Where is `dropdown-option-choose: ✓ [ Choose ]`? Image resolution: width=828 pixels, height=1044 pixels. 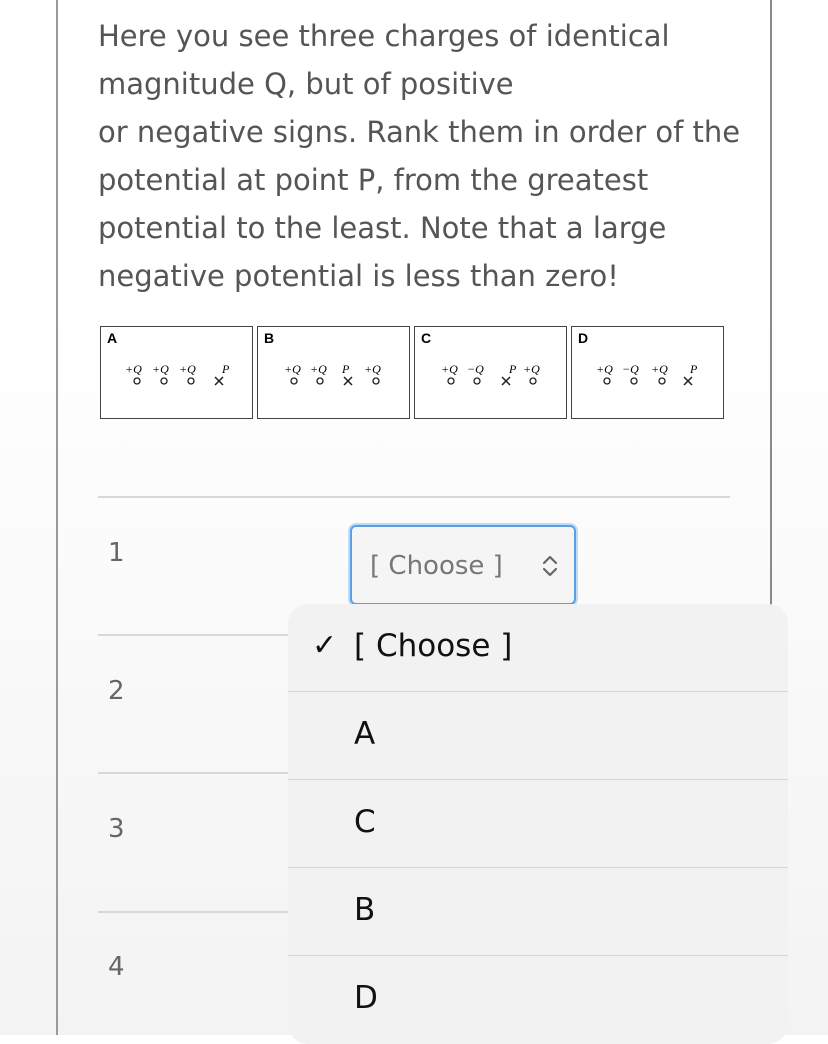 dropdown-option-choose: ✓ [ Choose ] is located at coordinates (538, 648).